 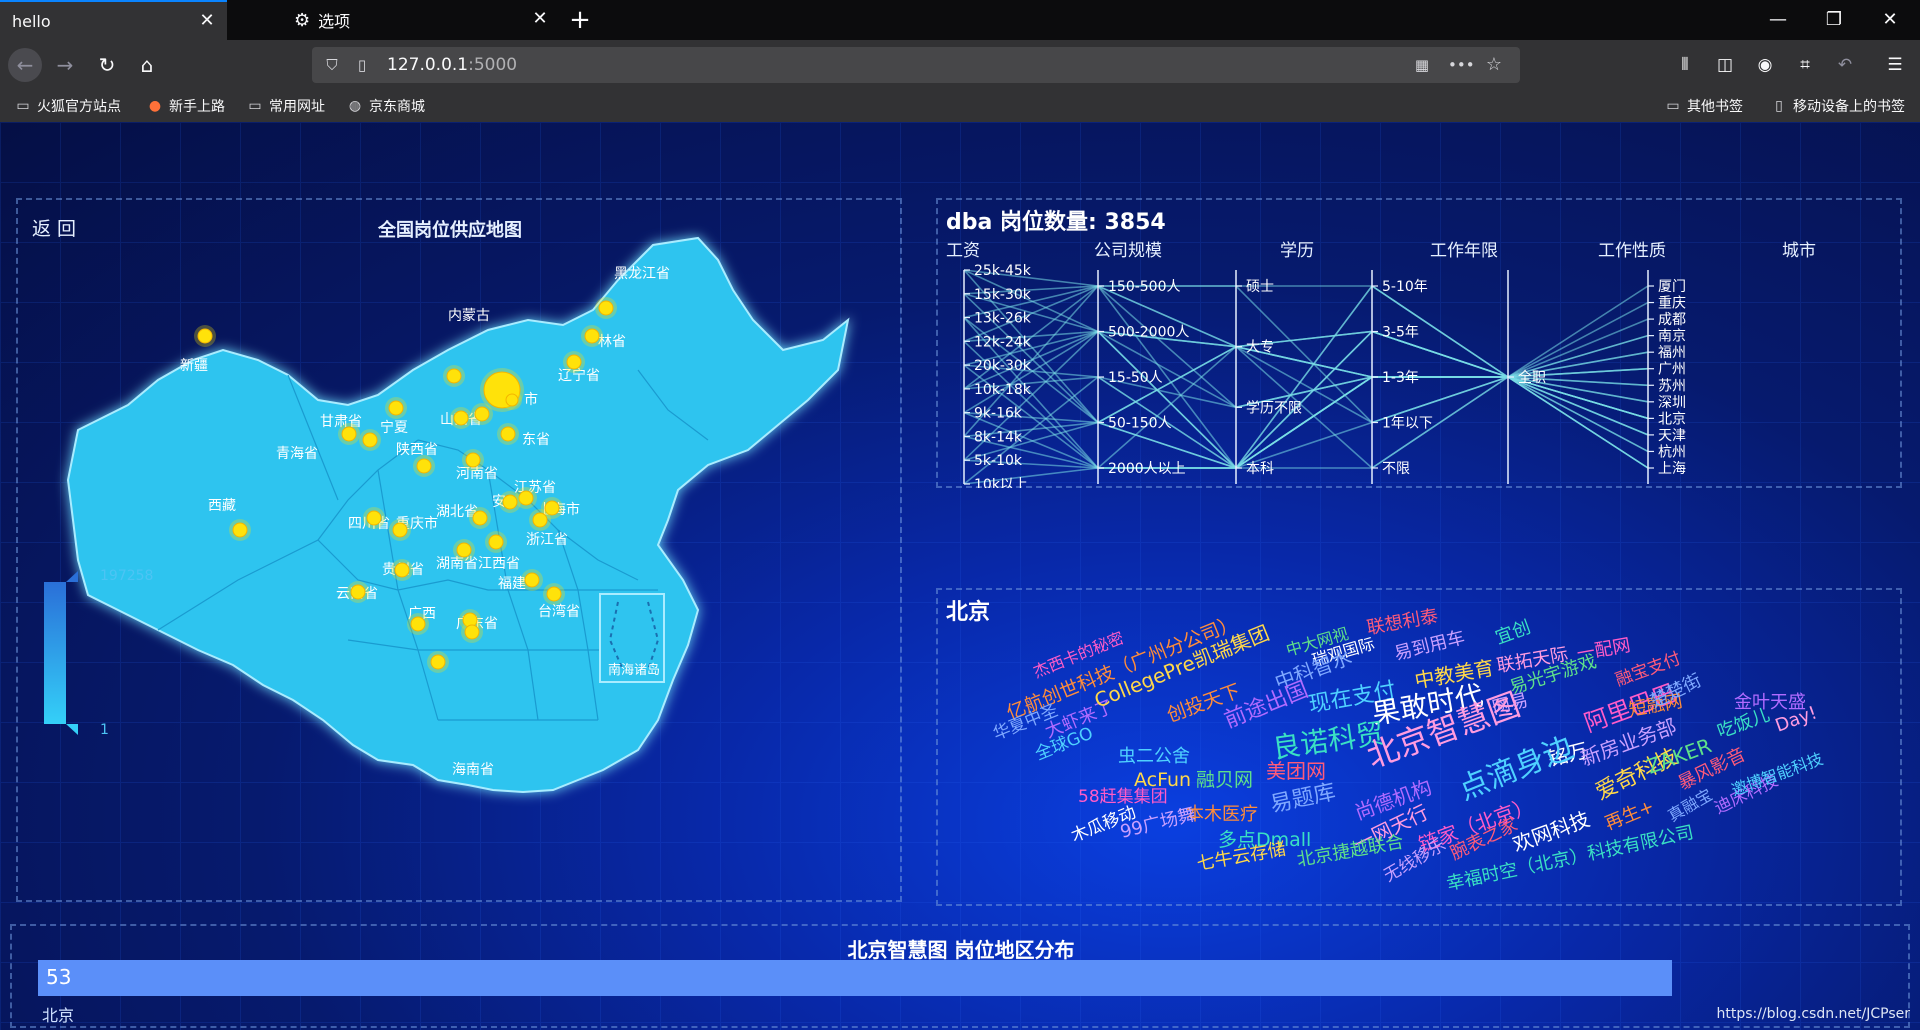 What do you see at coordinates (1672, 353) in the screenshot?
I see `pc-tick-label: 福州` at bounding box center [1672, 353].